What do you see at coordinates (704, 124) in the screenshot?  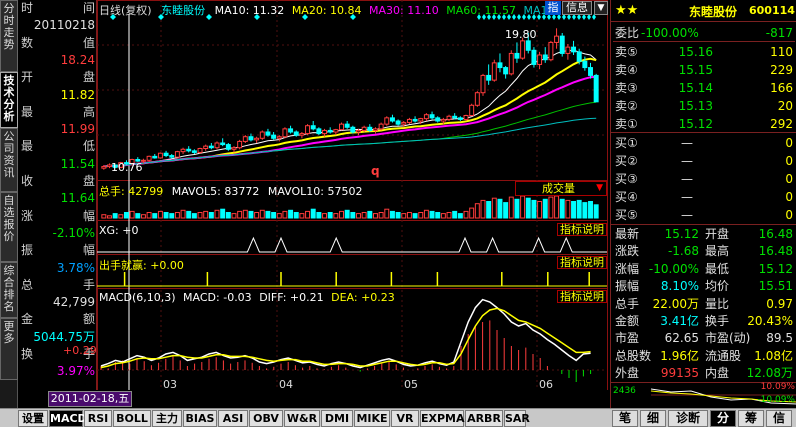 I see `ask-row: 卖① 15.12 292` at bounding box center [704, 124].